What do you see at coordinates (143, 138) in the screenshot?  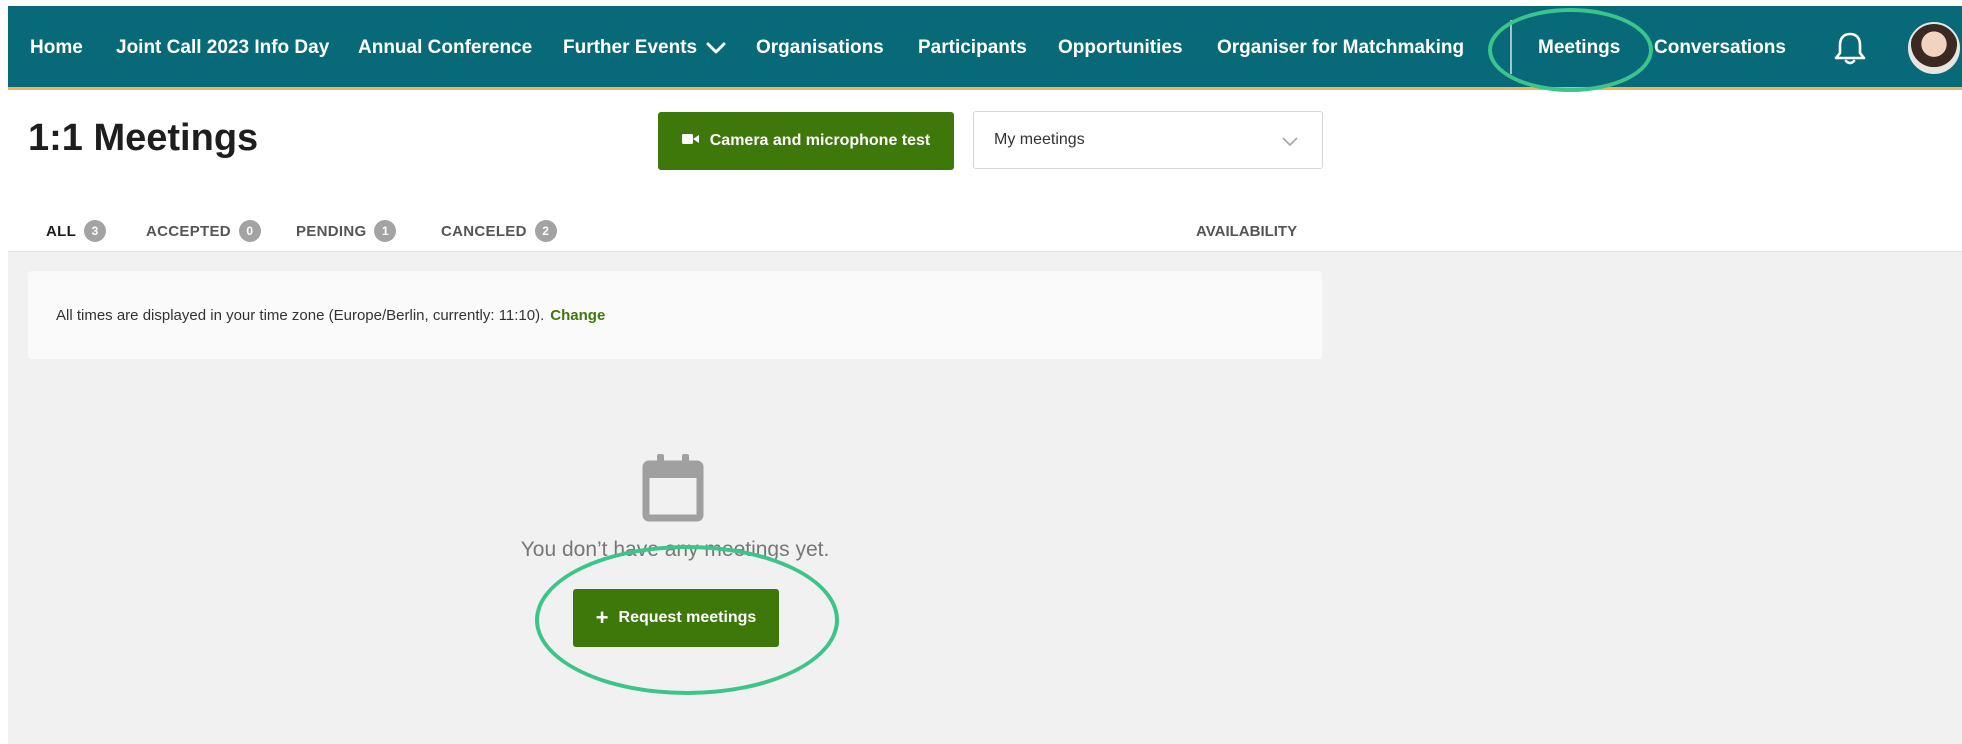 I see `page-title: 1:1 Meetings` at bounding box center [143, 138].